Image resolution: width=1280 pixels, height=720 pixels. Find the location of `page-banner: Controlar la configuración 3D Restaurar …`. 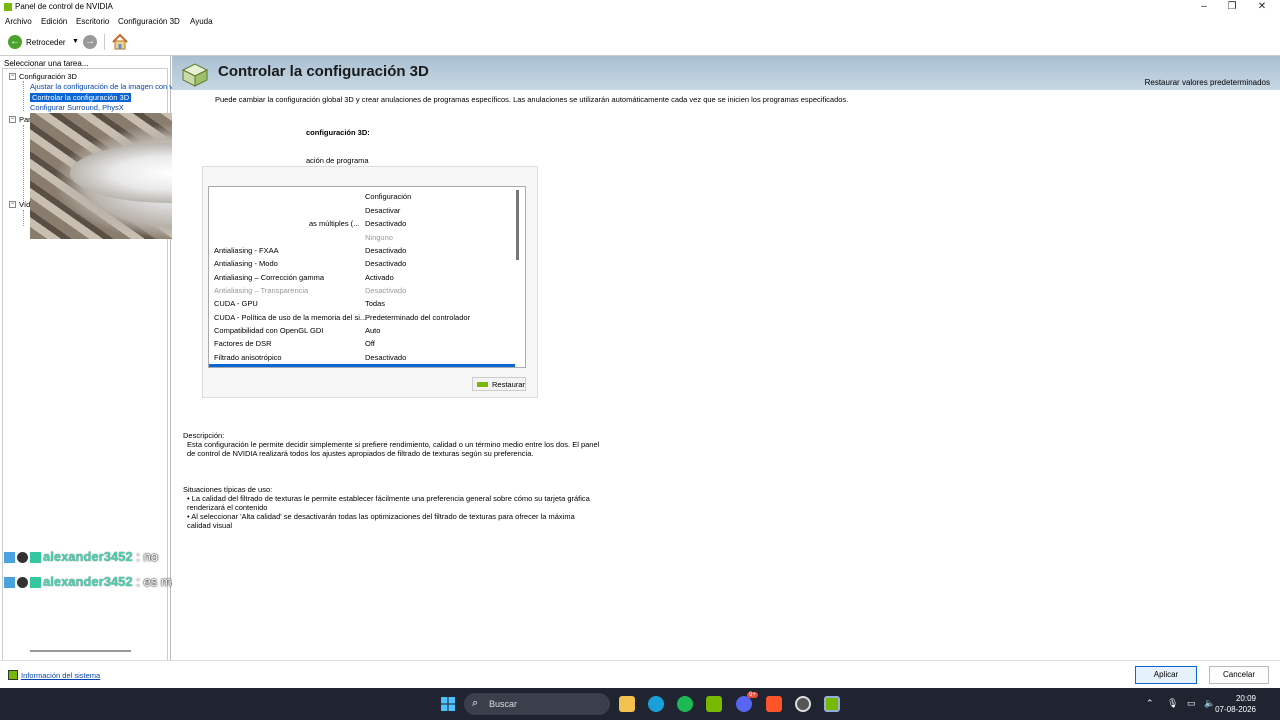

page-banner: Controlar la configuración 3D Restaurar … is located at coordinates (726, 73).